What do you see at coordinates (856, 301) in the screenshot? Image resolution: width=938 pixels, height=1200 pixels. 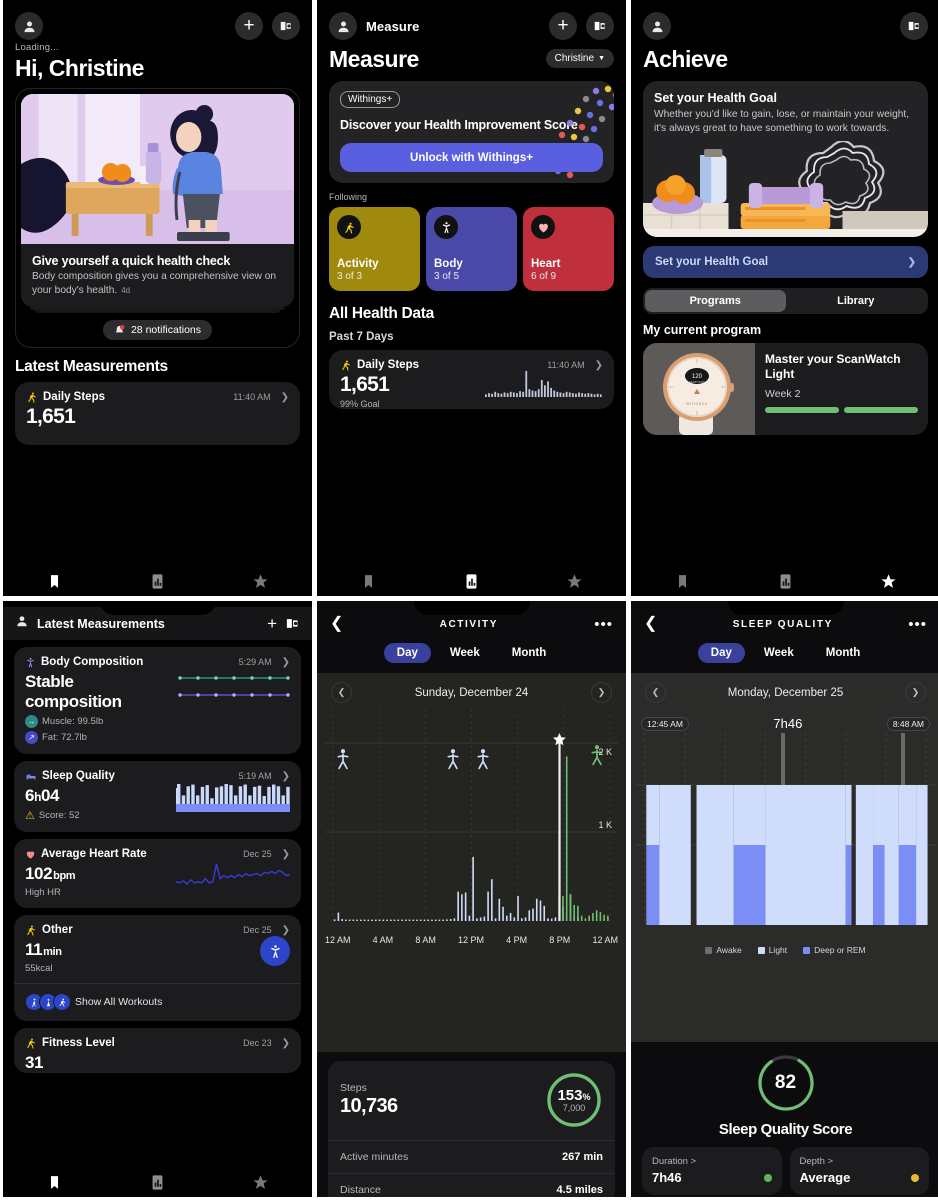 I see `segment-library: Library` at bounding box center [856, 301].